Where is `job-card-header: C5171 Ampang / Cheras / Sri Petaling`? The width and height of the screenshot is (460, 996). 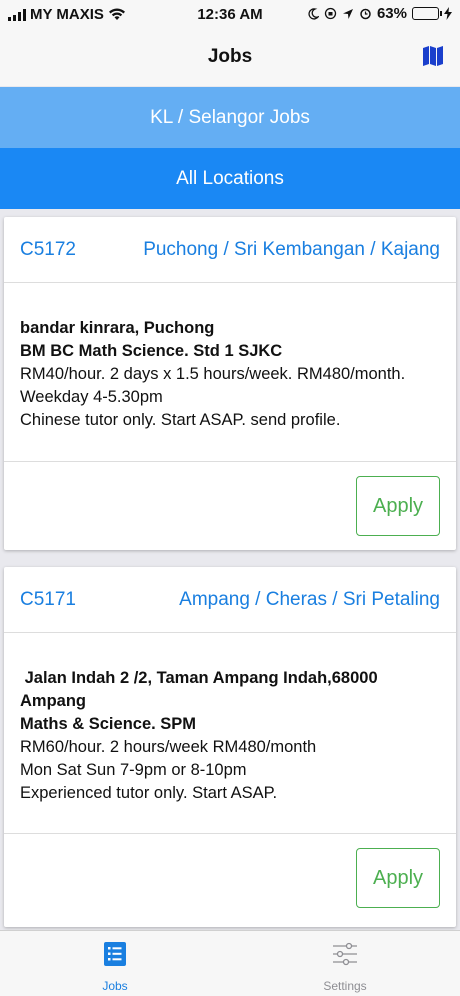 job-card-header: C5171 Ampang / Cheras / Sri Petaling is located at coordinates (230, 600).